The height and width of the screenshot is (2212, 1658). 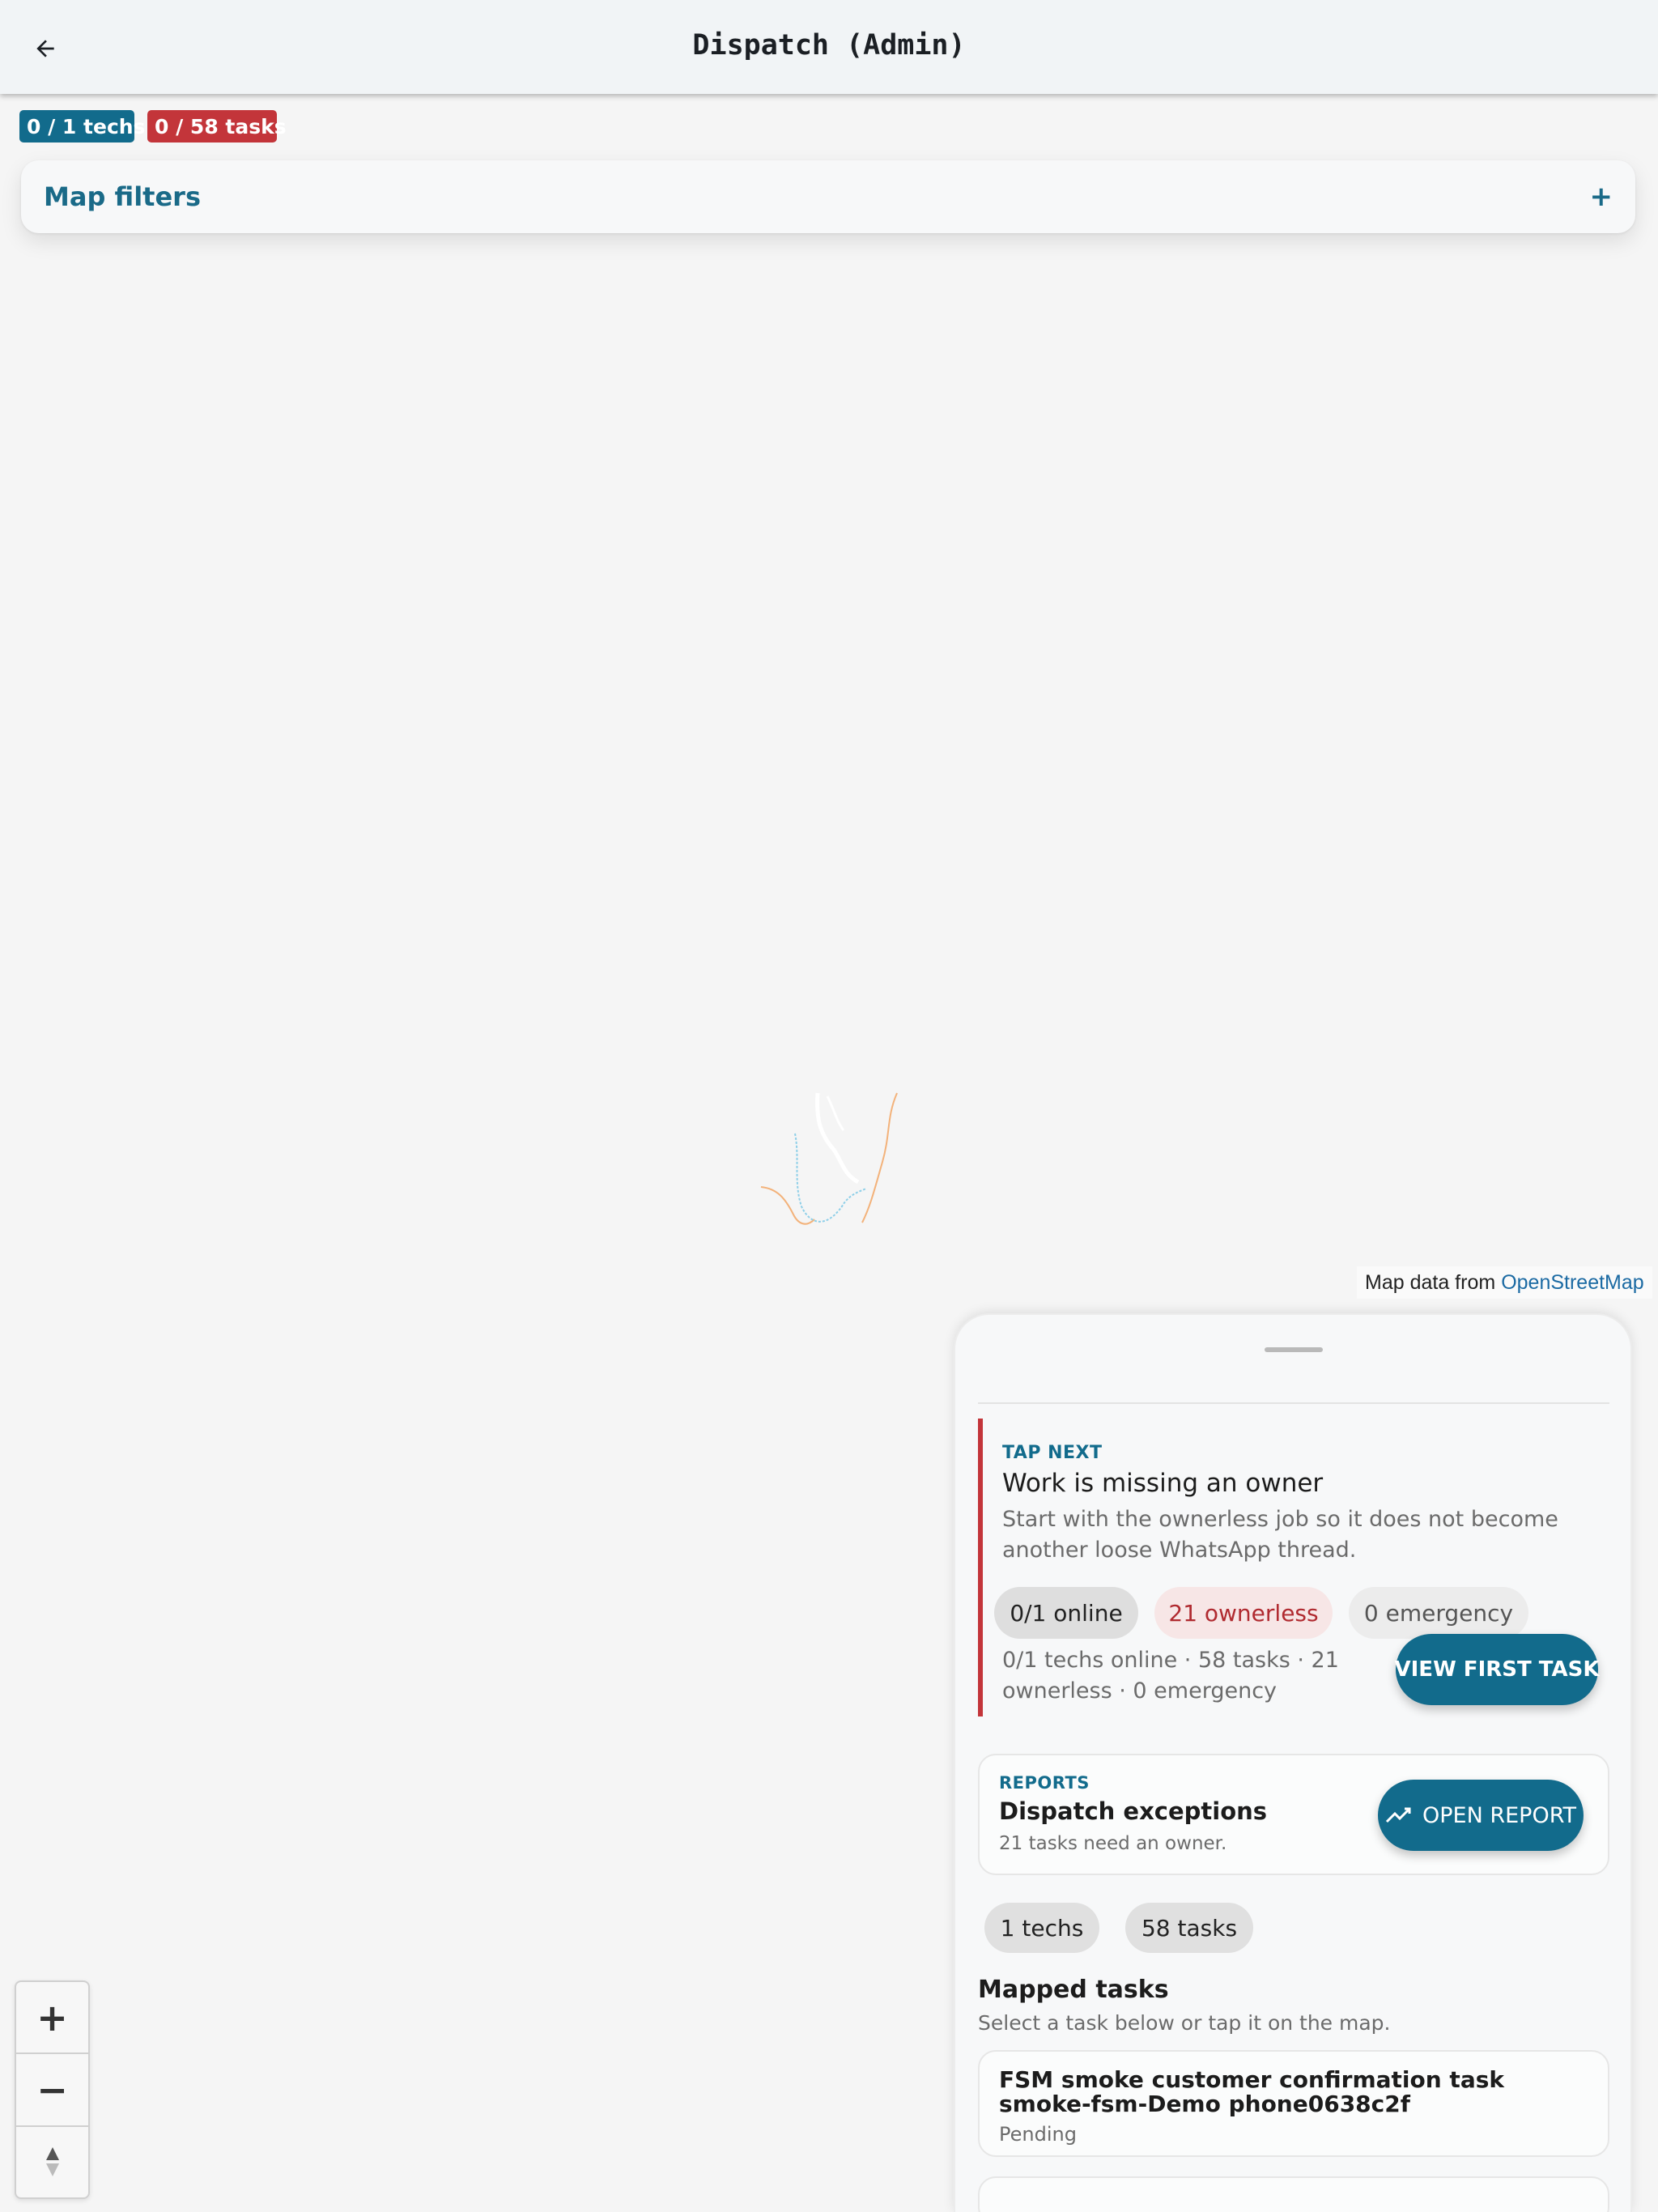 I want to click on techs-filter-chip: 1 techs, so click(x=1041, y=1928).